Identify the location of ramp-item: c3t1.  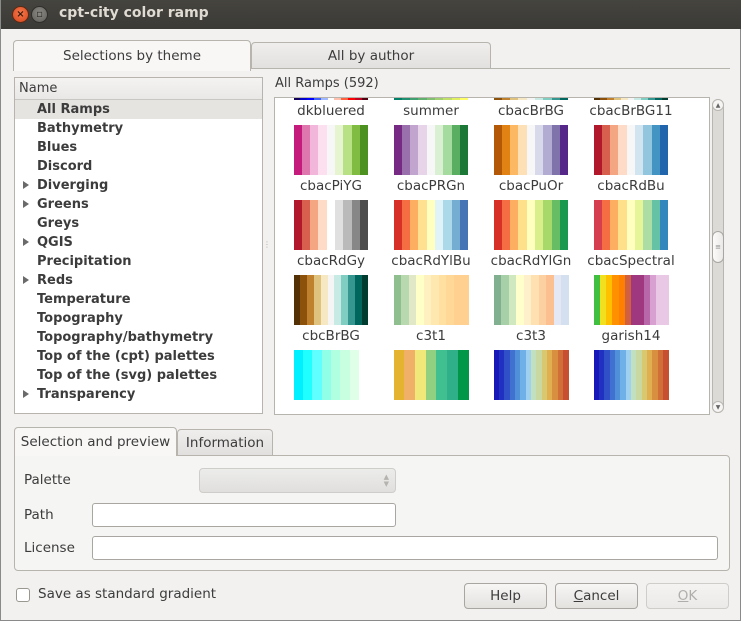
(431, 312).